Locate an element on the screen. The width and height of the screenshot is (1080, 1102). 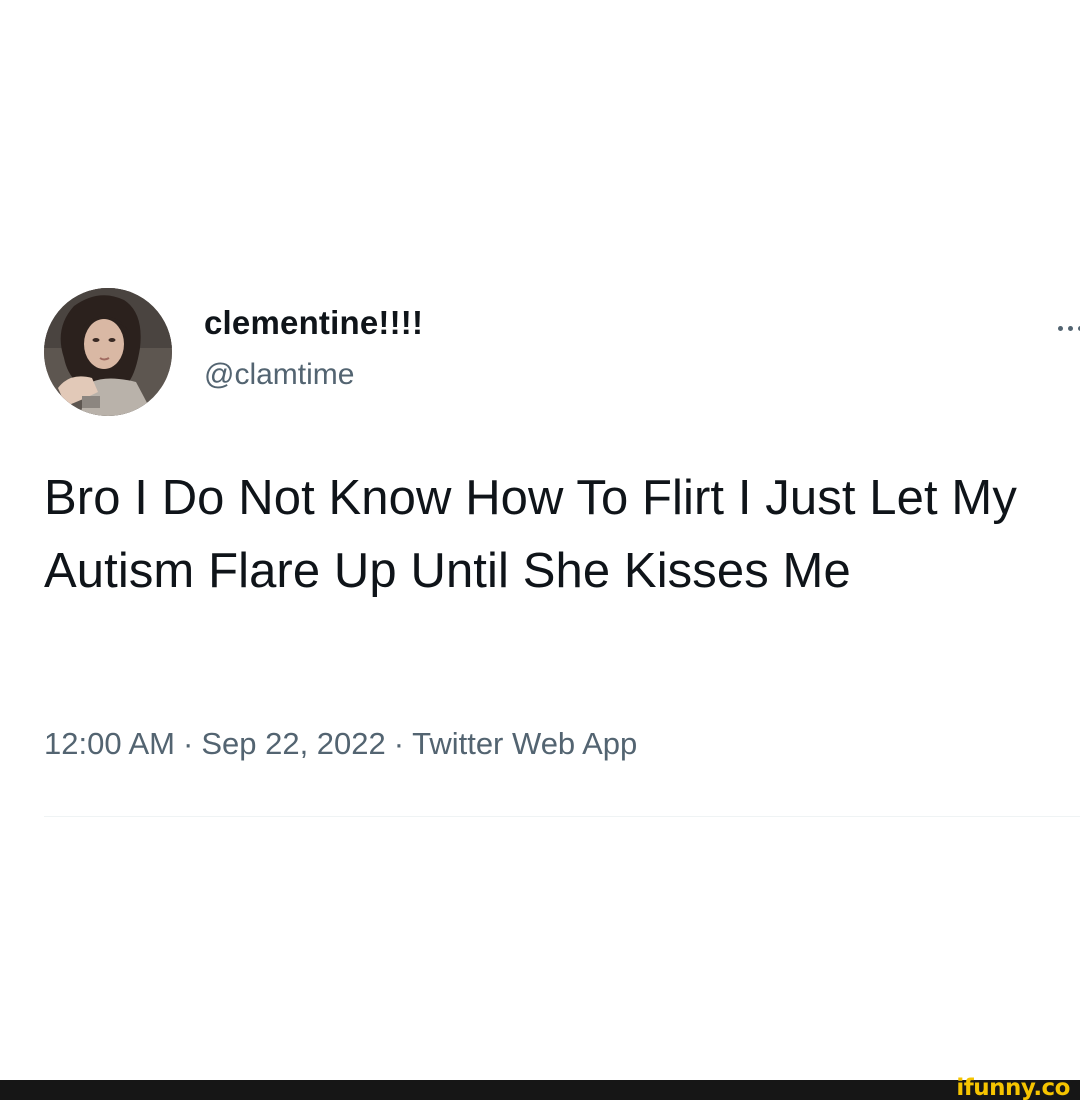
ifunny-logo: ifunny.co is located at coordinates (1013, 1088).